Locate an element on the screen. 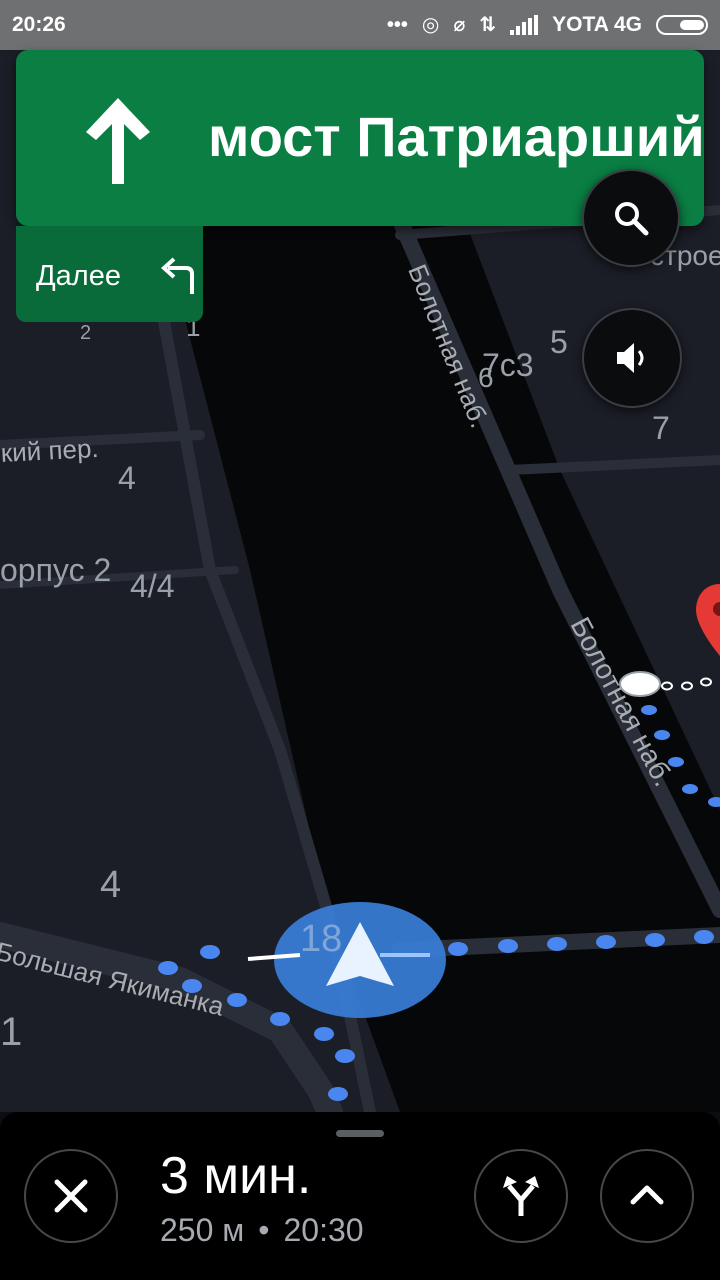 This screenshot has width=720, height=1280. search-icon is located at coordinates (632, 219).